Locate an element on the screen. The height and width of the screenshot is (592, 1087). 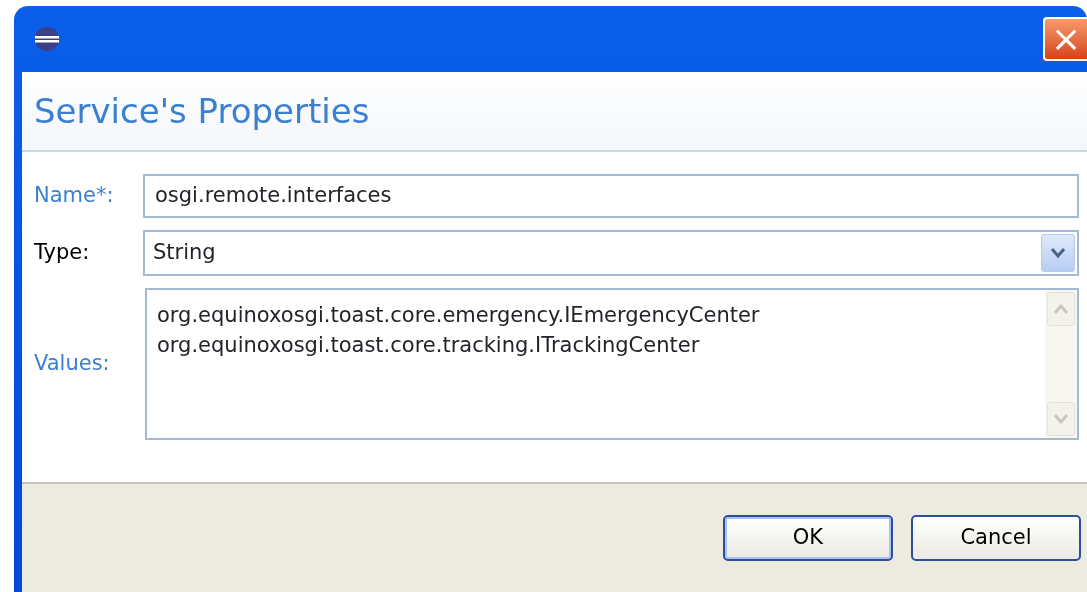
scroll-down-button is located at coordinates (1061, 419).